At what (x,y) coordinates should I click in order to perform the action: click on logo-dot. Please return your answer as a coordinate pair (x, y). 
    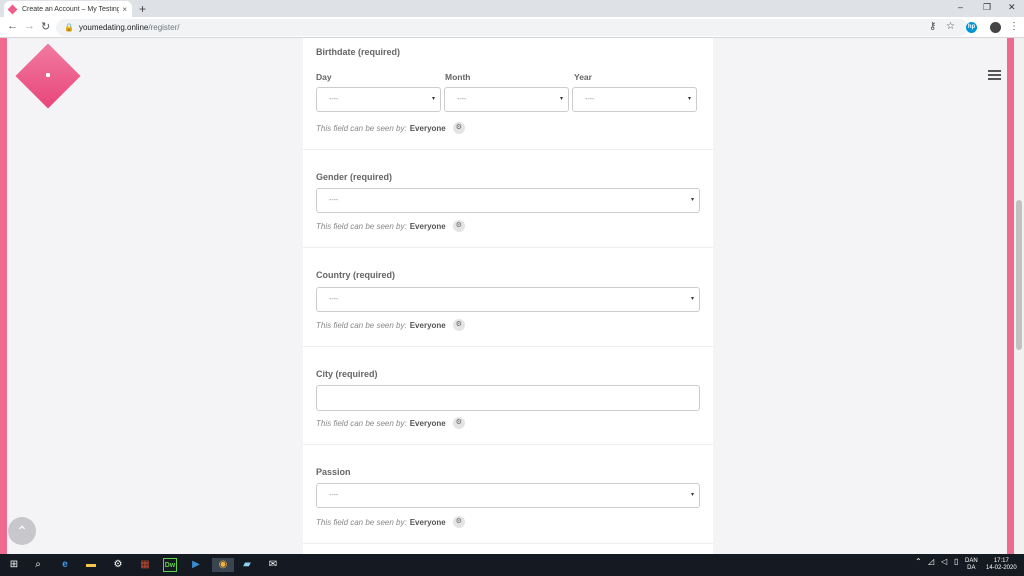
    Looking at the image, I should click on (48, 75).